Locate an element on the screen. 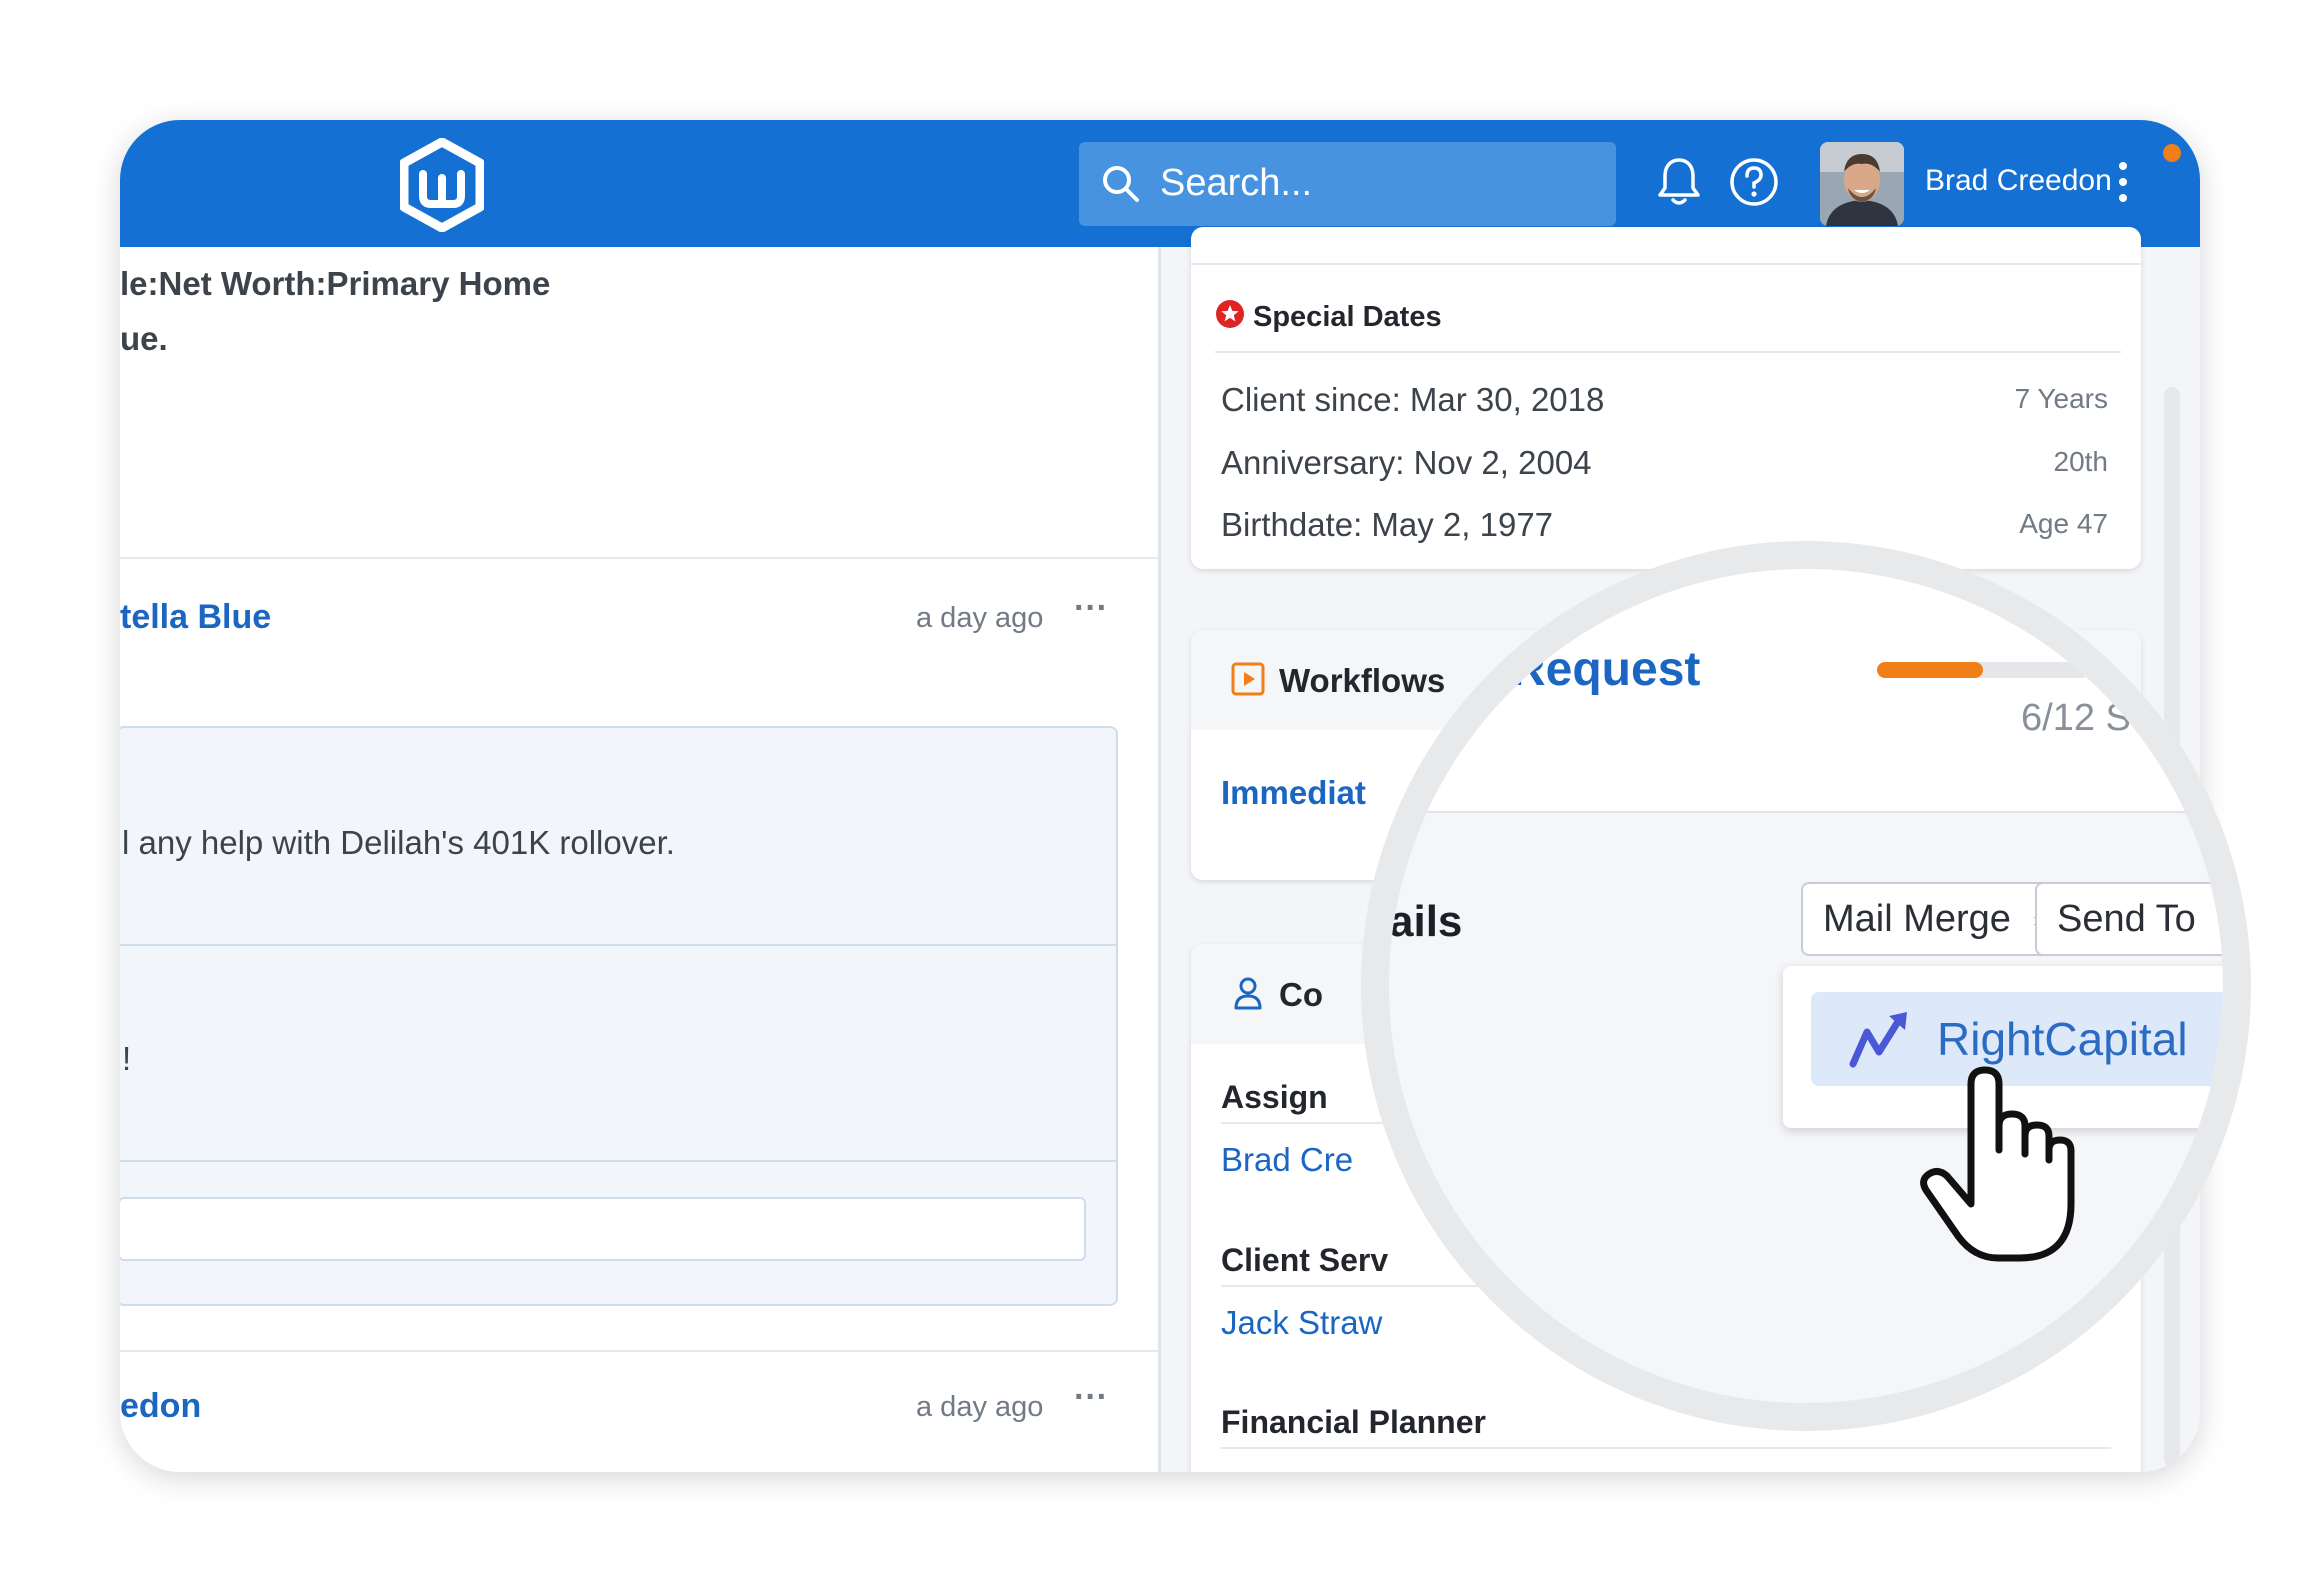  note-message: l any help with Delilah's 401K rollover. is located at coordinates (398, 842).